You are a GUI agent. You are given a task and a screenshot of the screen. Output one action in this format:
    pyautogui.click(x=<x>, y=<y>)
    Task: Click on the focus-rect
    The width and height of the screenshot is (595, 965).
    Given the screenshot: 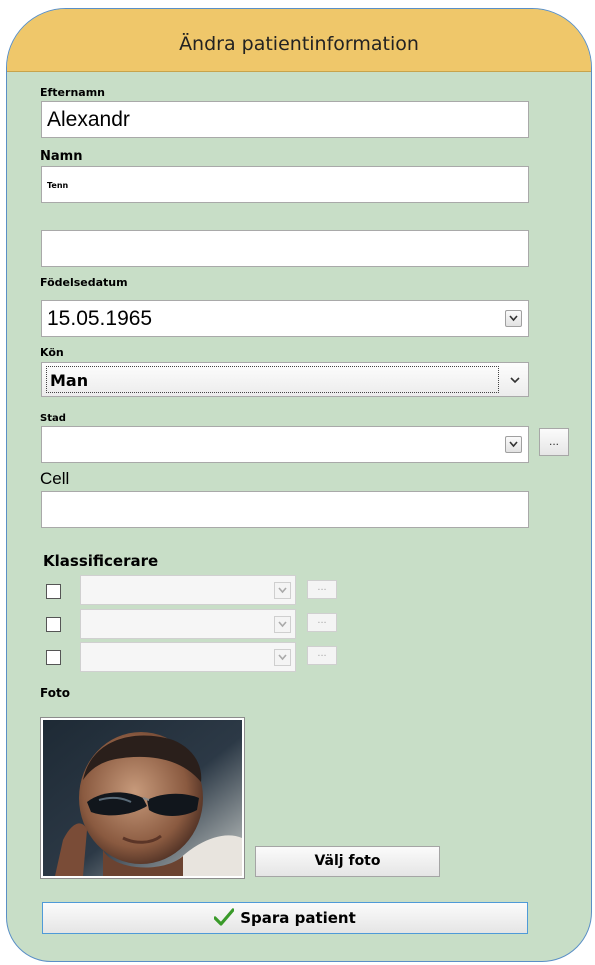 What is the action you would take?
    pyautogui.click(x=272, y=379)
    